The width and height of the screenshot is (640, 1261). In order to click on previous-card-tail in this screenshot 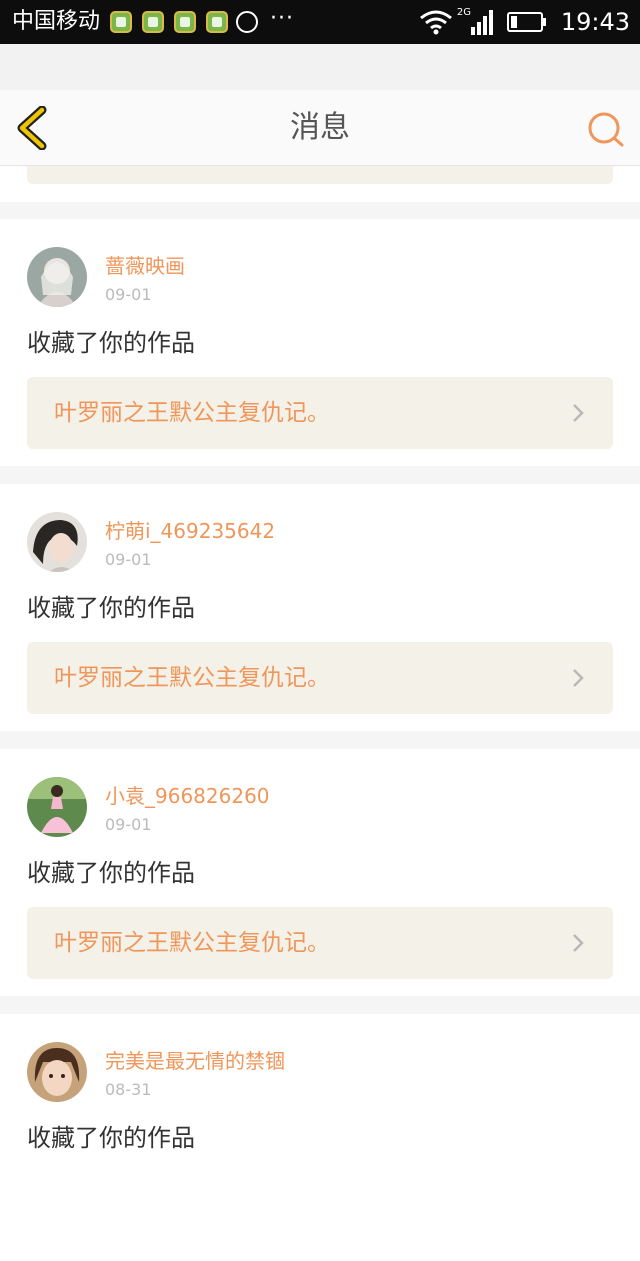, I will do `click(320, 184)`.